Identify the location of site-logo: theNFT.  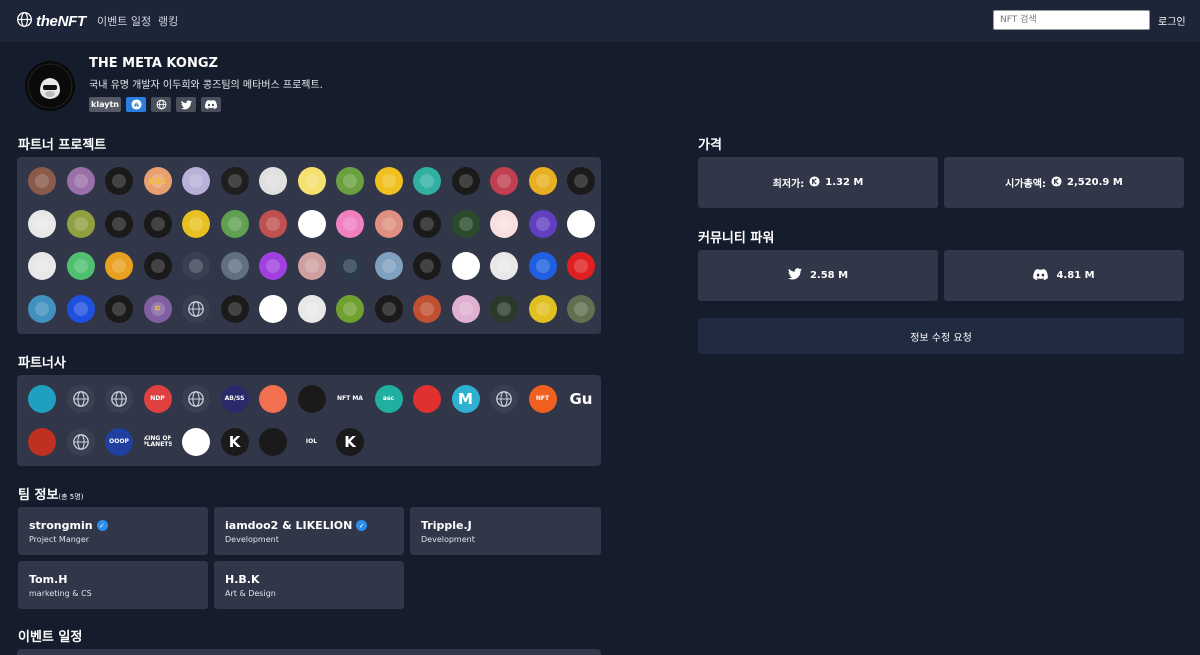
(51, 21).